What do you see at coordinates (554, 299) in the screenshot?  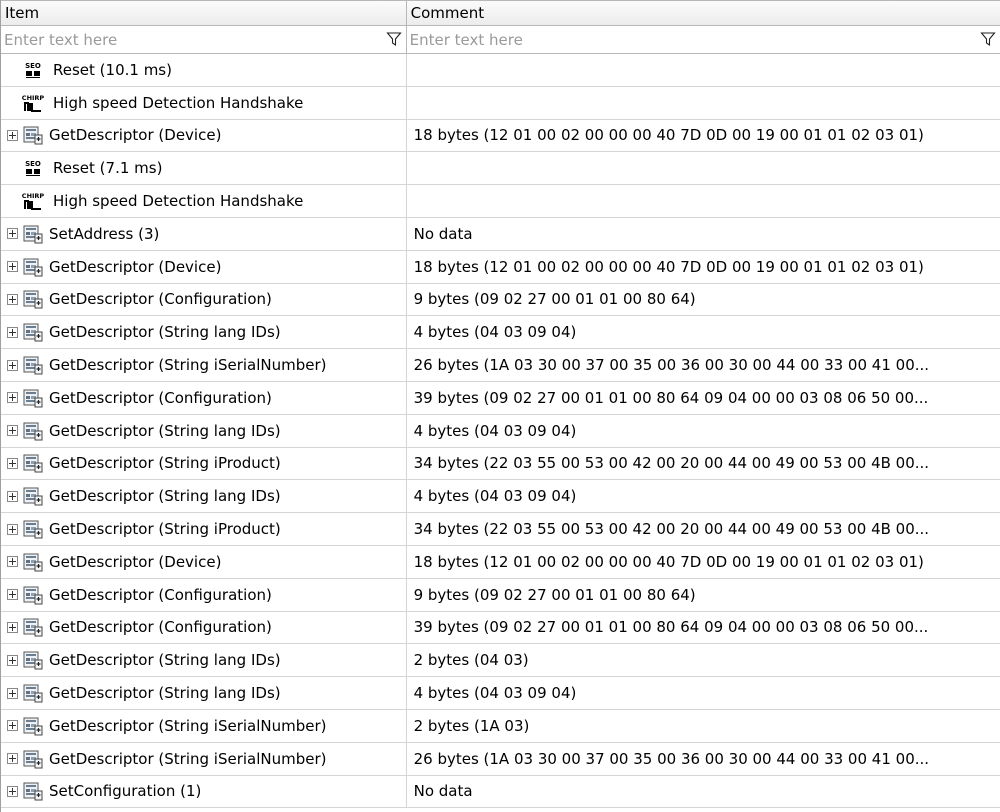 I see `comment-text: 9 bytes (09 02 27 00 01 01 00 80 64)` at bounding box center [554, 299].